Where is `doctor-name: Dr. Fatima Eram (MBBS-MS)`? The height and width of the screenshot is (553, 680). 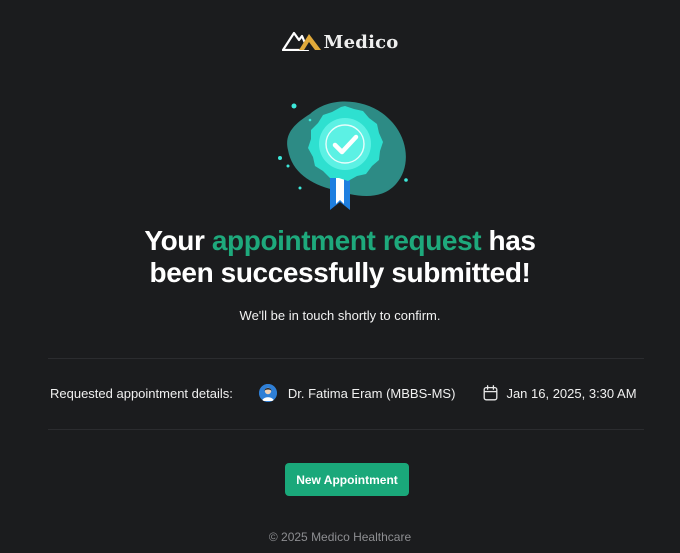
doctor-name: Dr. Fatima Eram (MBBS-MS) is located at coordinates (371, 393).